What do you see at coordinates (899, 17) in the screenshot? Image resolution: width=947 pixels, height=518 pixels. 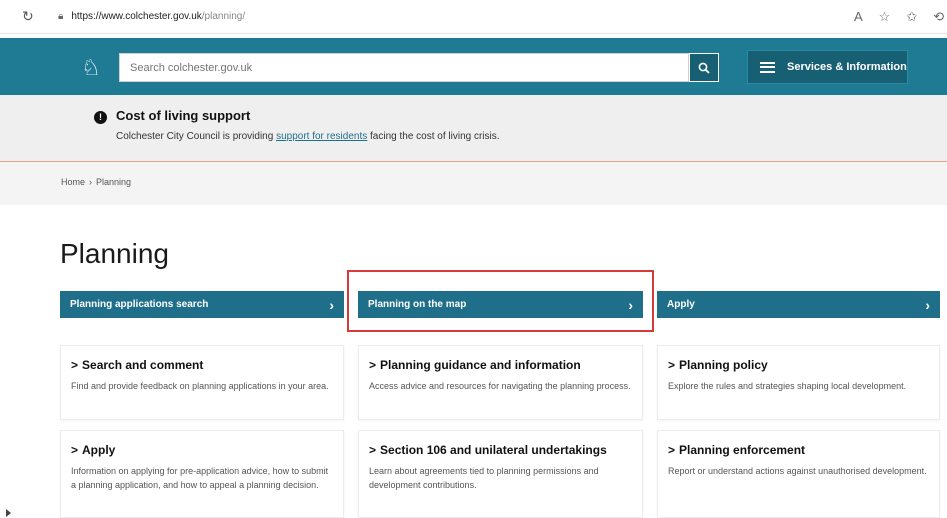 I see `browser-actions: A ☆ ✩ ⟲` at bounding box center [899, 17].